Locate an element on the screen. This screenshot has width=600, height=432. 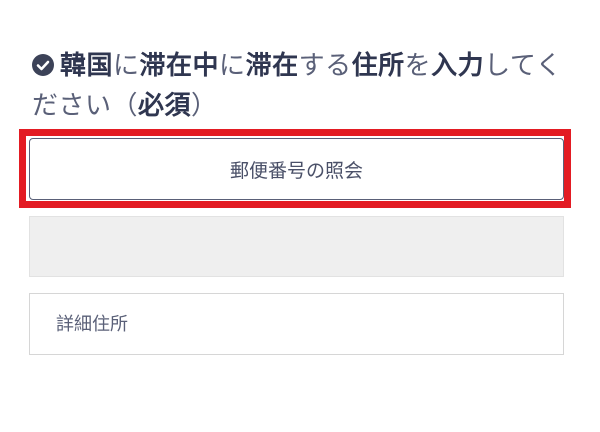
question-segment: を is located at coordinates (418, 66).